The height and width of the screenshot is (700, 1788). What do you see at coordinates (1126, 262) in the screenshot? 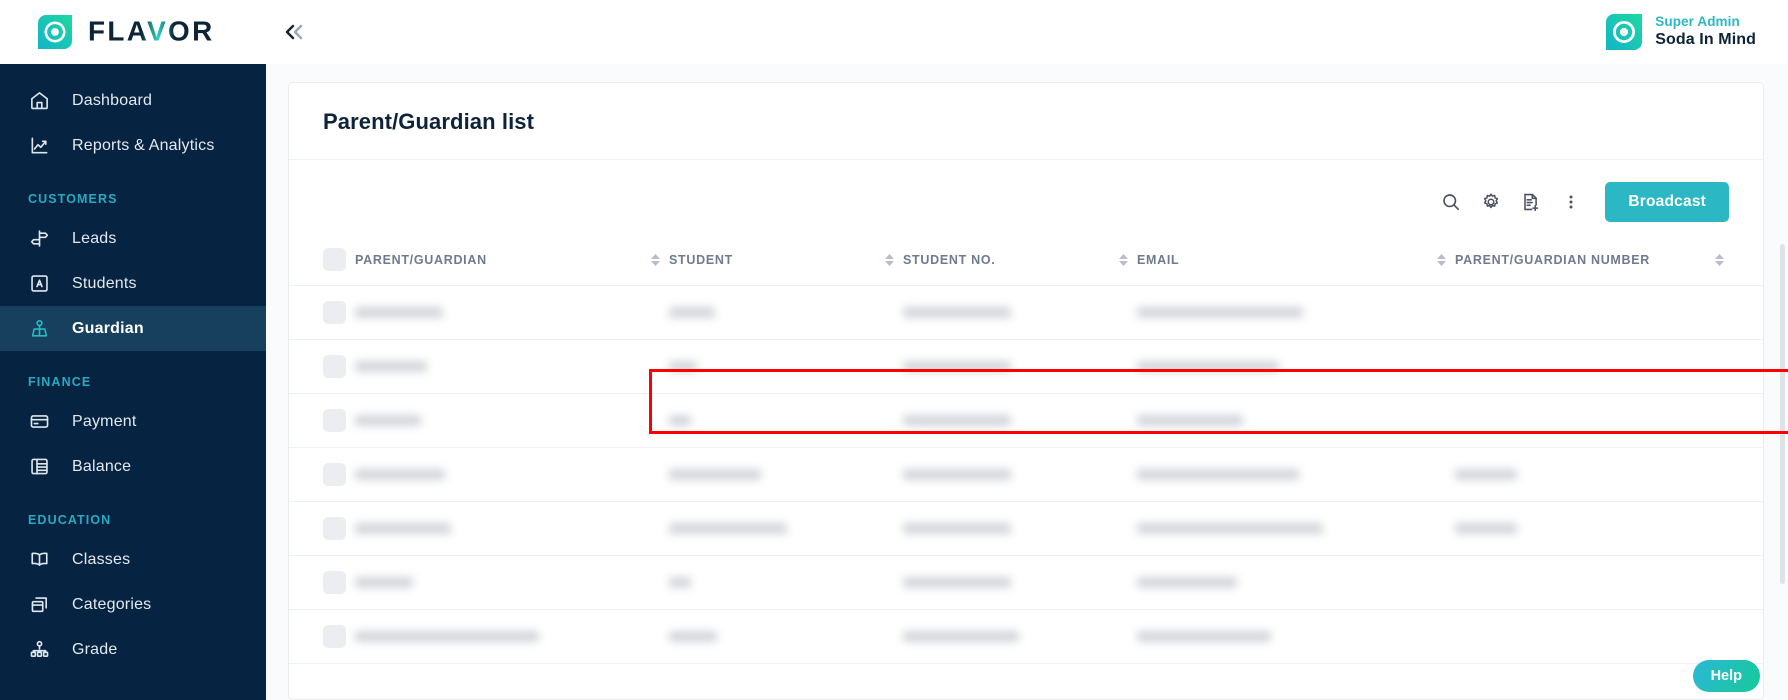
I see `sort-student-no` at bounding box center [1126, 262].